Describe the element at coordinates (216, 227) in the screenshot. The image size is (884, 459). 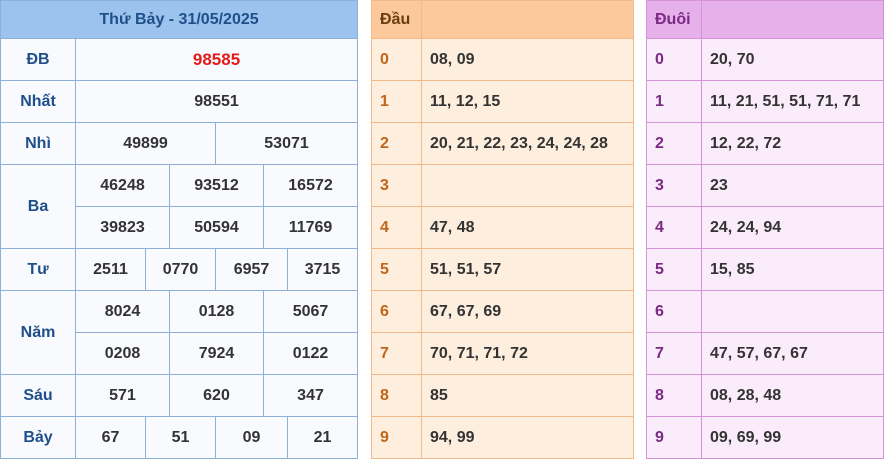
I see `prize-number: 50594` at that location.